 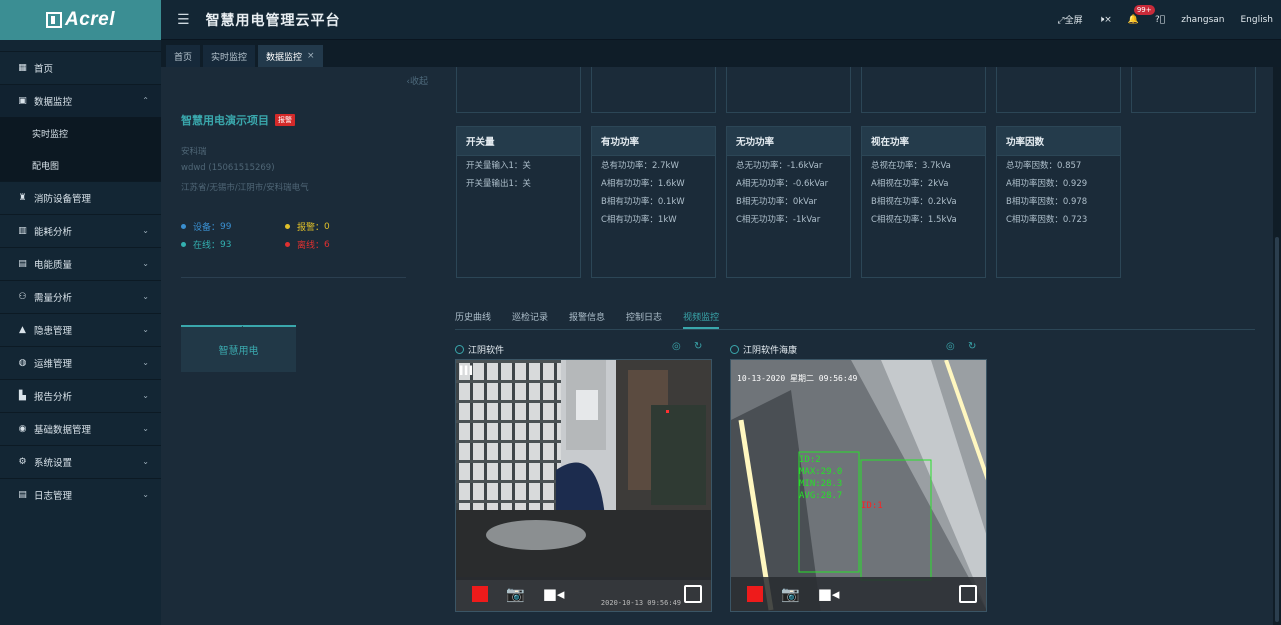 I want to click on camera-1-video: ▌▌▌ 📷 ■◂ 2020-10-13 09:56:49, so click(x=583, y=485).